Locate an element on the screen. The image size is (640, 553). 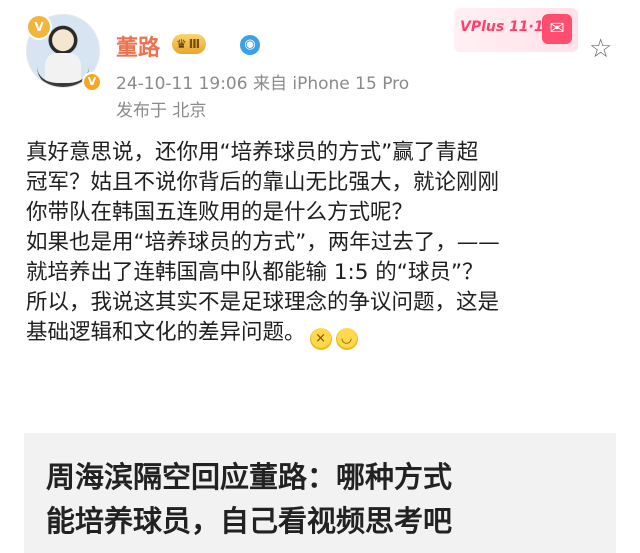
favorite-star-icon: ☆ is located at coordinates (600, 49).